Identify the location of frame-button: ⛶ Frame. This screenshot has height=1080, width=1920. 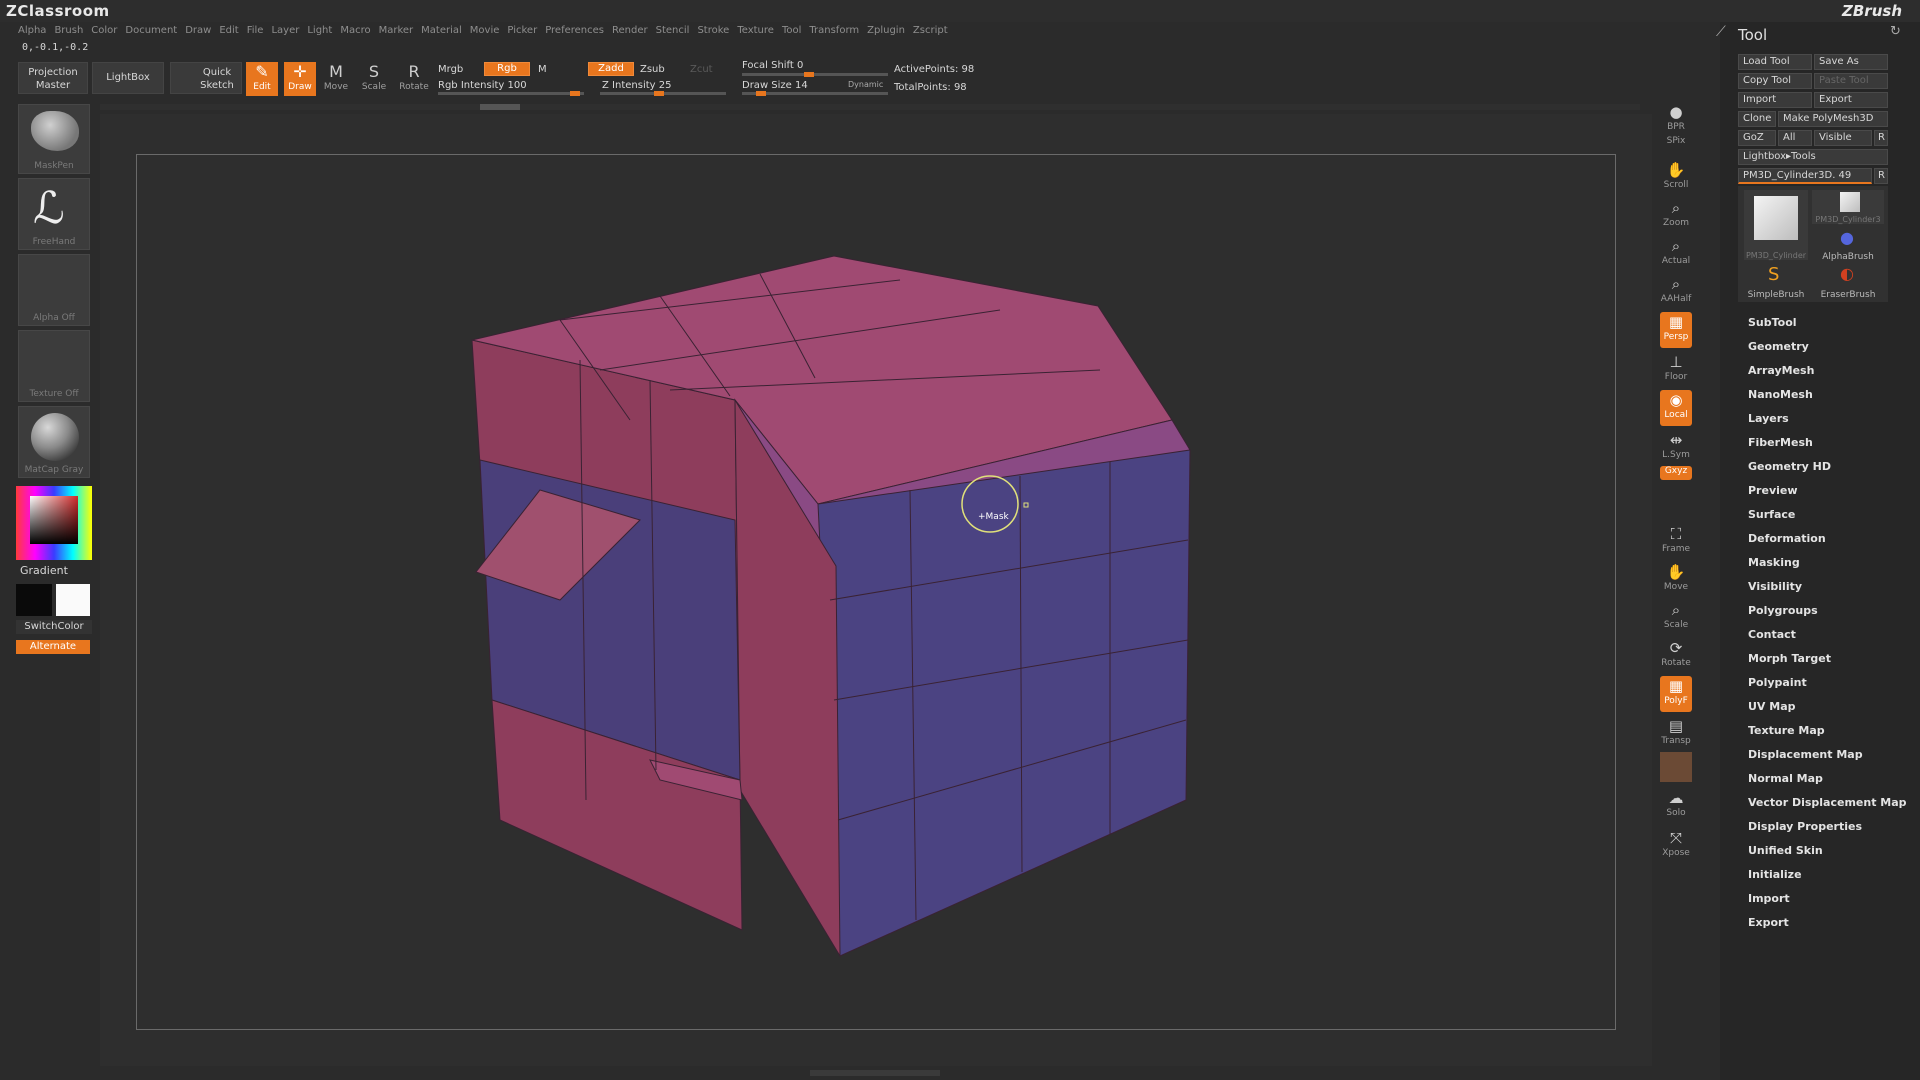
(1676, 542).